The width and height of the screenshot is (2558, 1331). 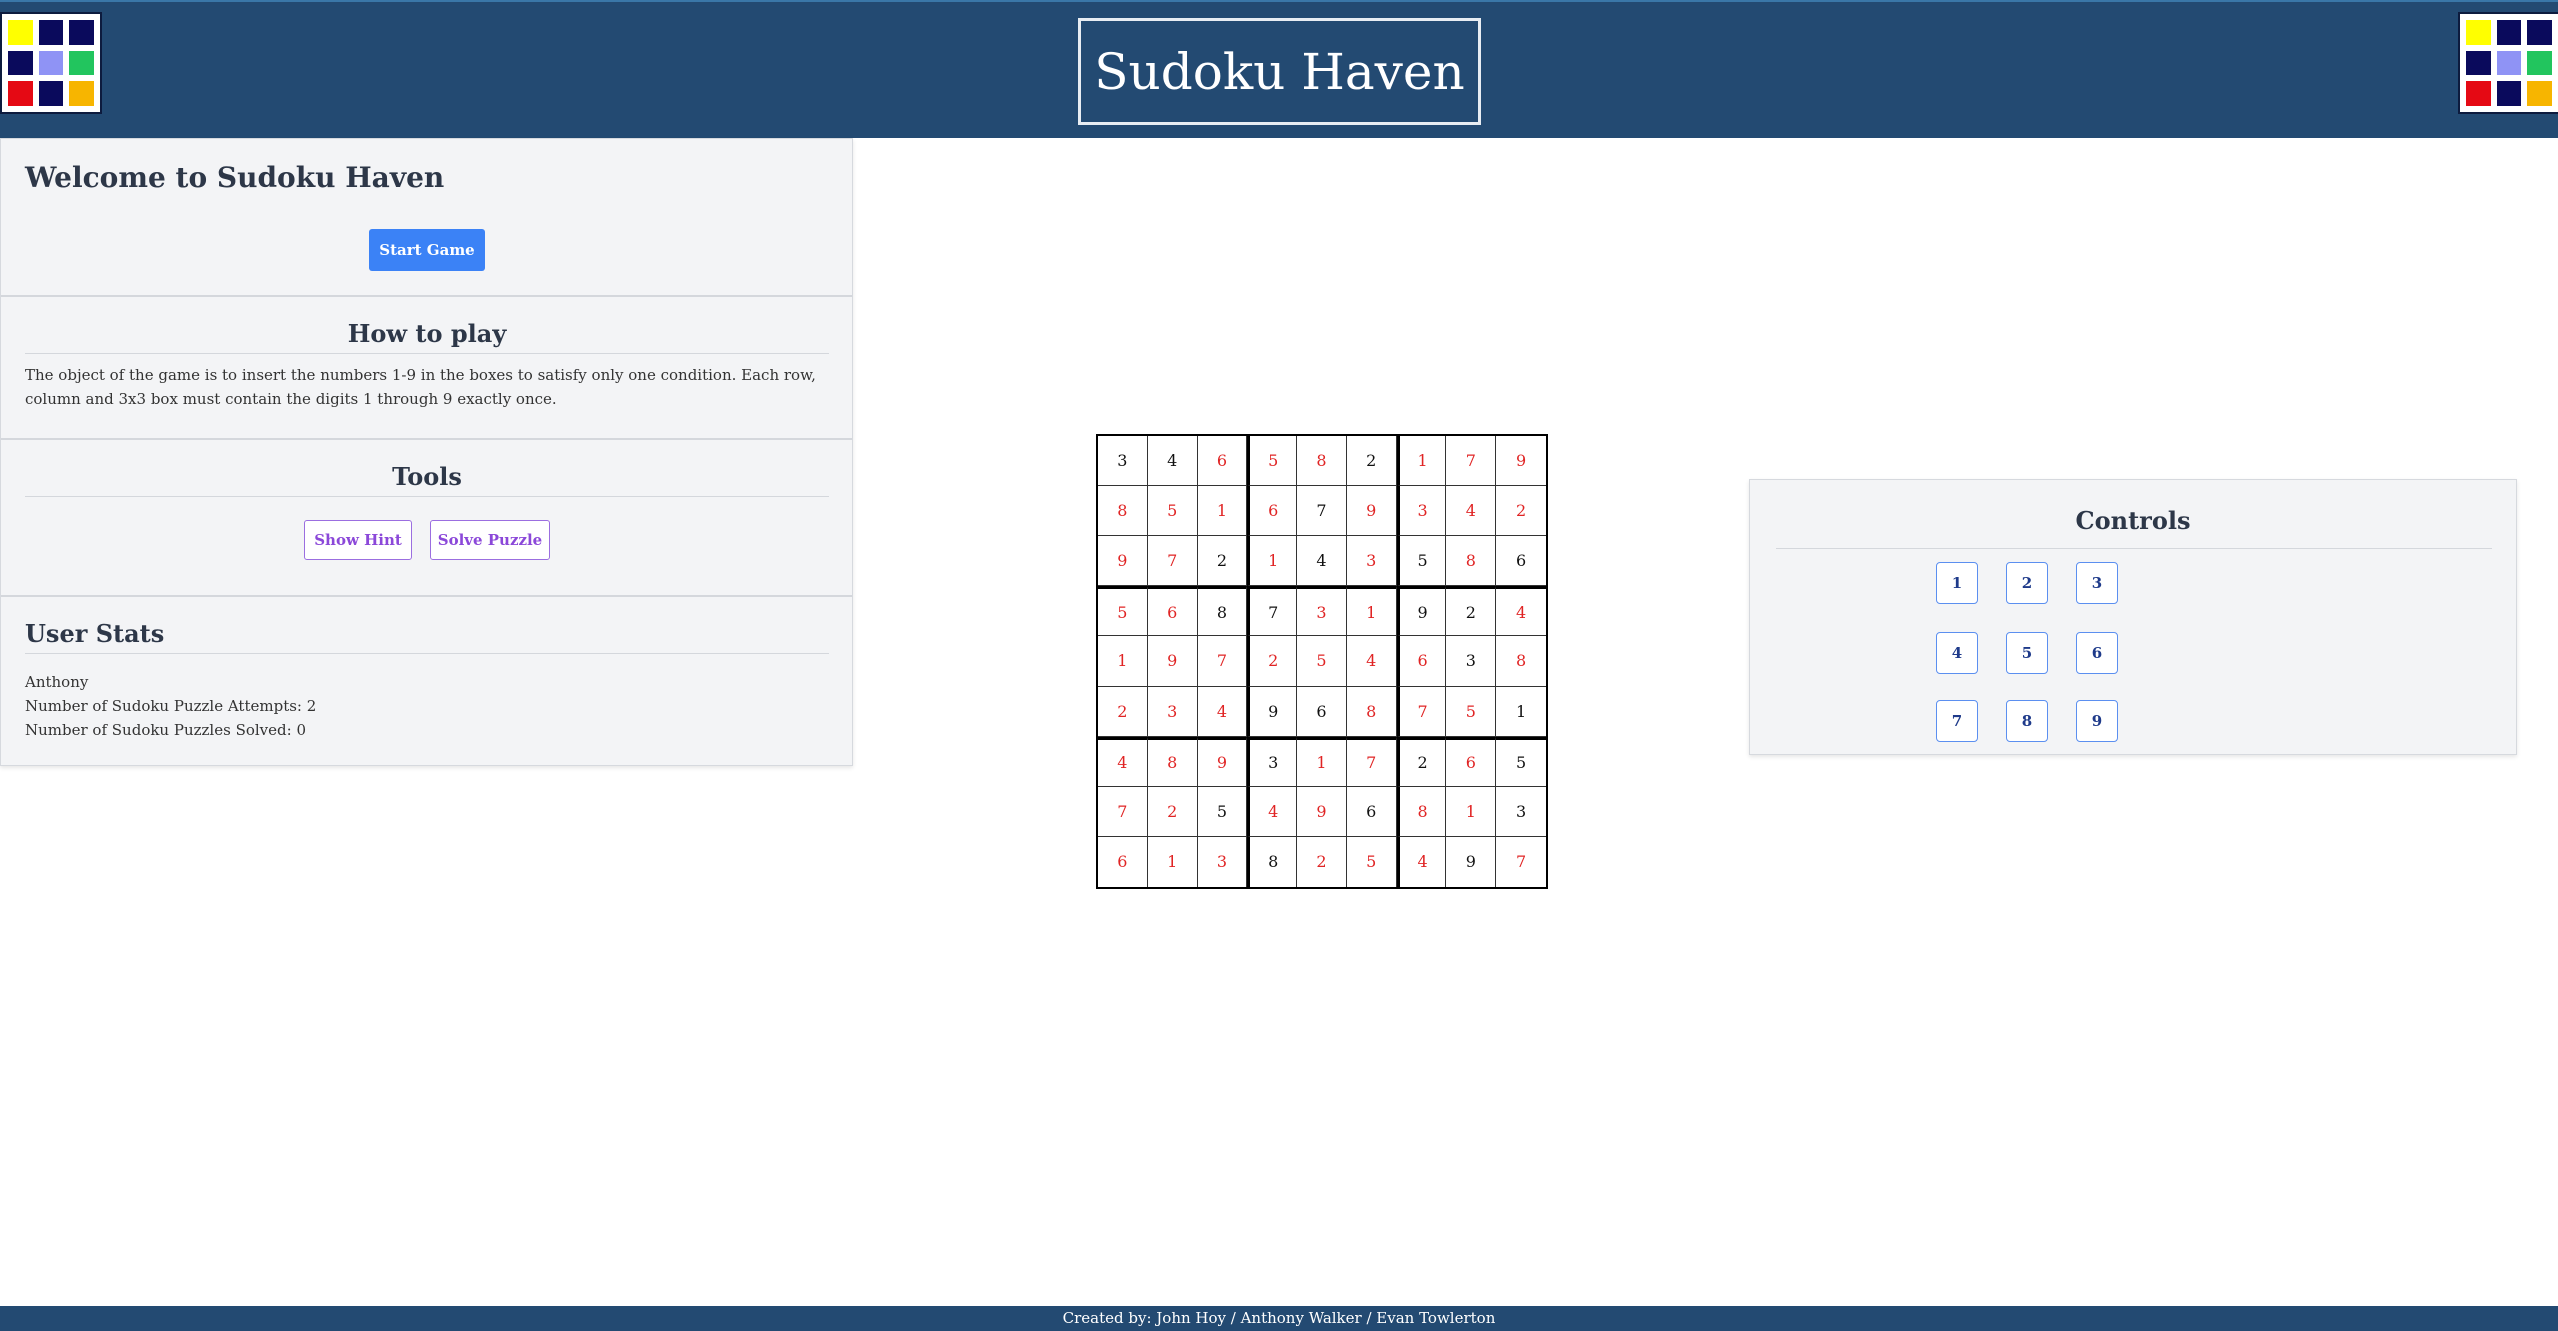 I want to click on number-button-7: 7, so click(x=1957, y=721).